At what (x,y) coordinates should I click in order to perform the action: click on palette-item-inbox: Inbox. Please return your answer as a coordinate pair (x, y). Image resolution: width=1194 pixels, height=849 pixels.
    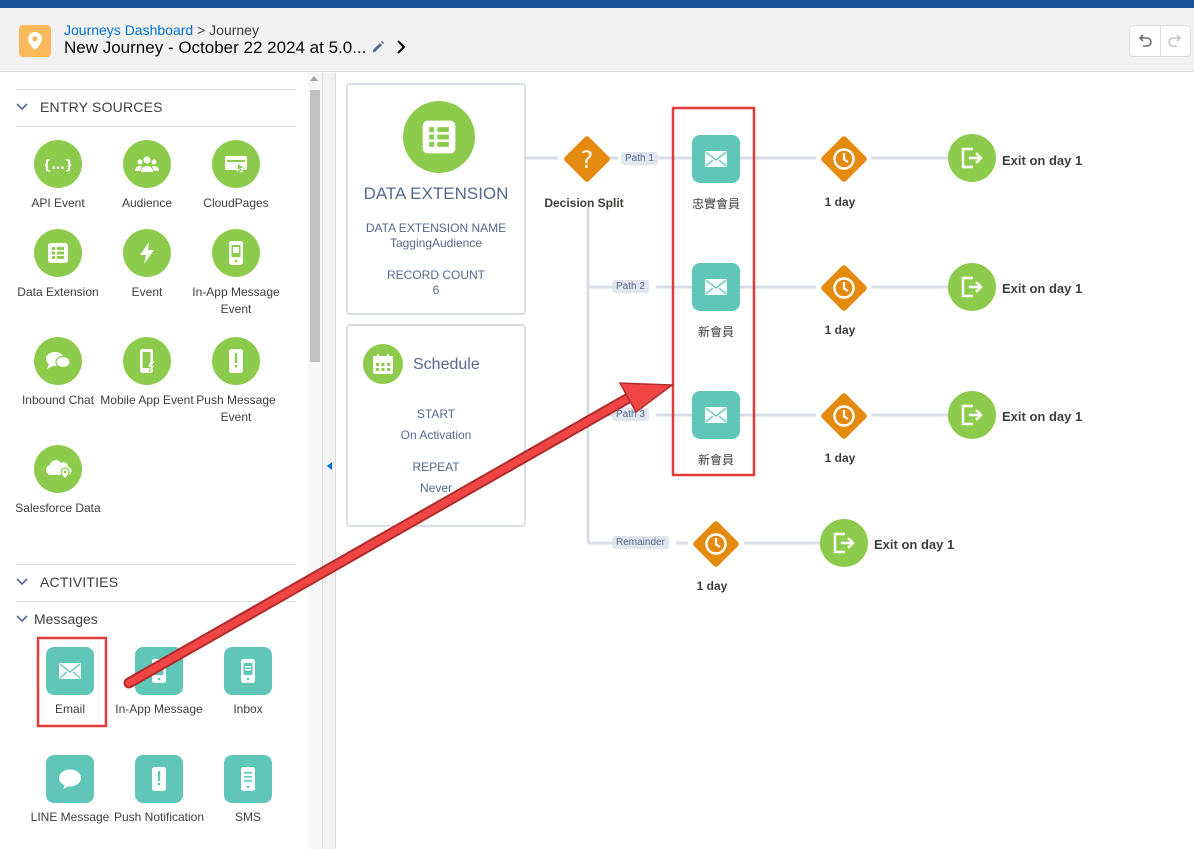
    Looking at the image, I should click on (248, 682).